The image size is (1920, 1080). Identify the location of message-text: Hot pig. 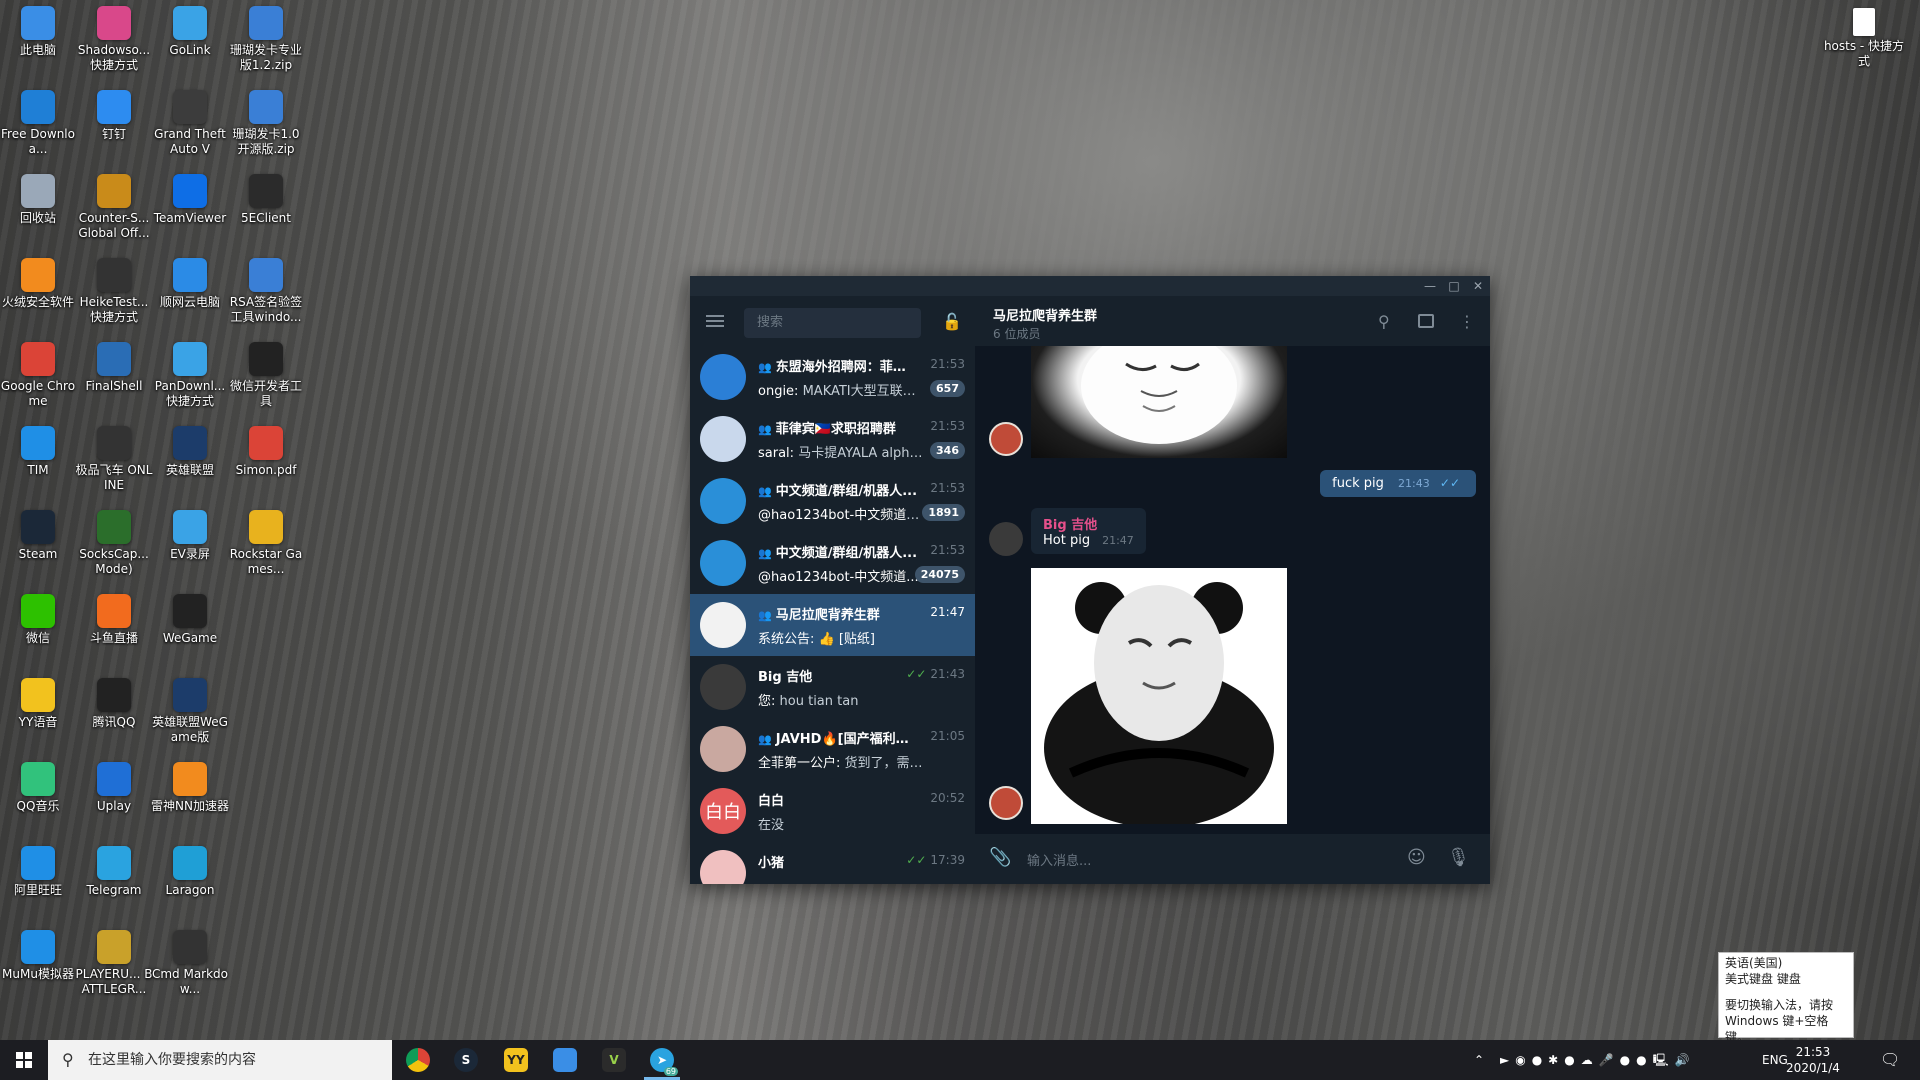
(1067, 540).